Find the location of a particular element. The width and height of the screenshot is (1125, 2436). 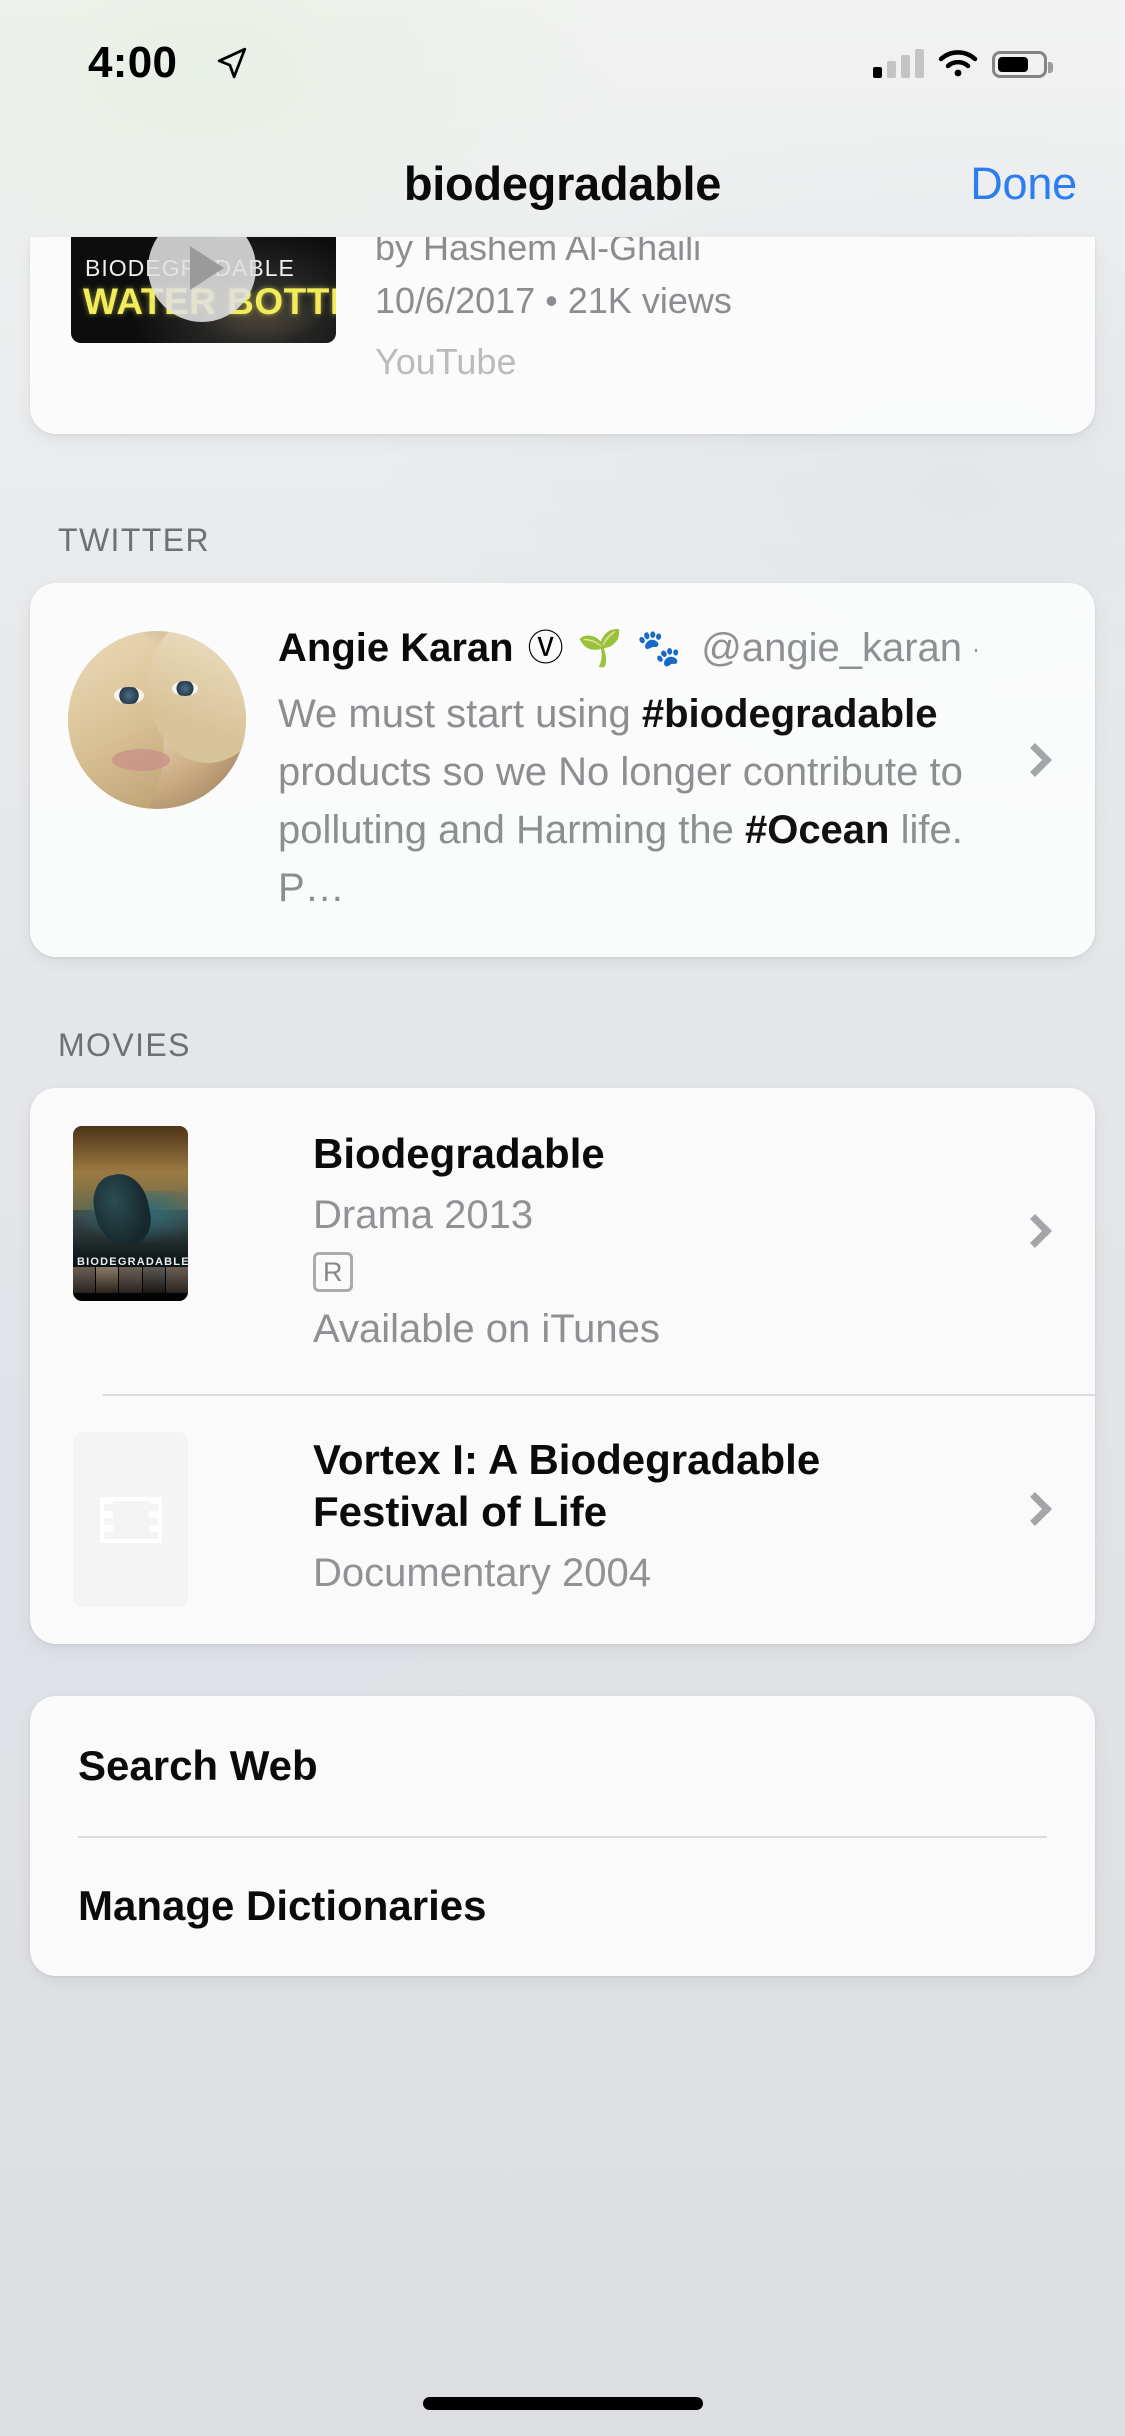

status-bar-time: 4:00 is located at coordinates (133, 62).